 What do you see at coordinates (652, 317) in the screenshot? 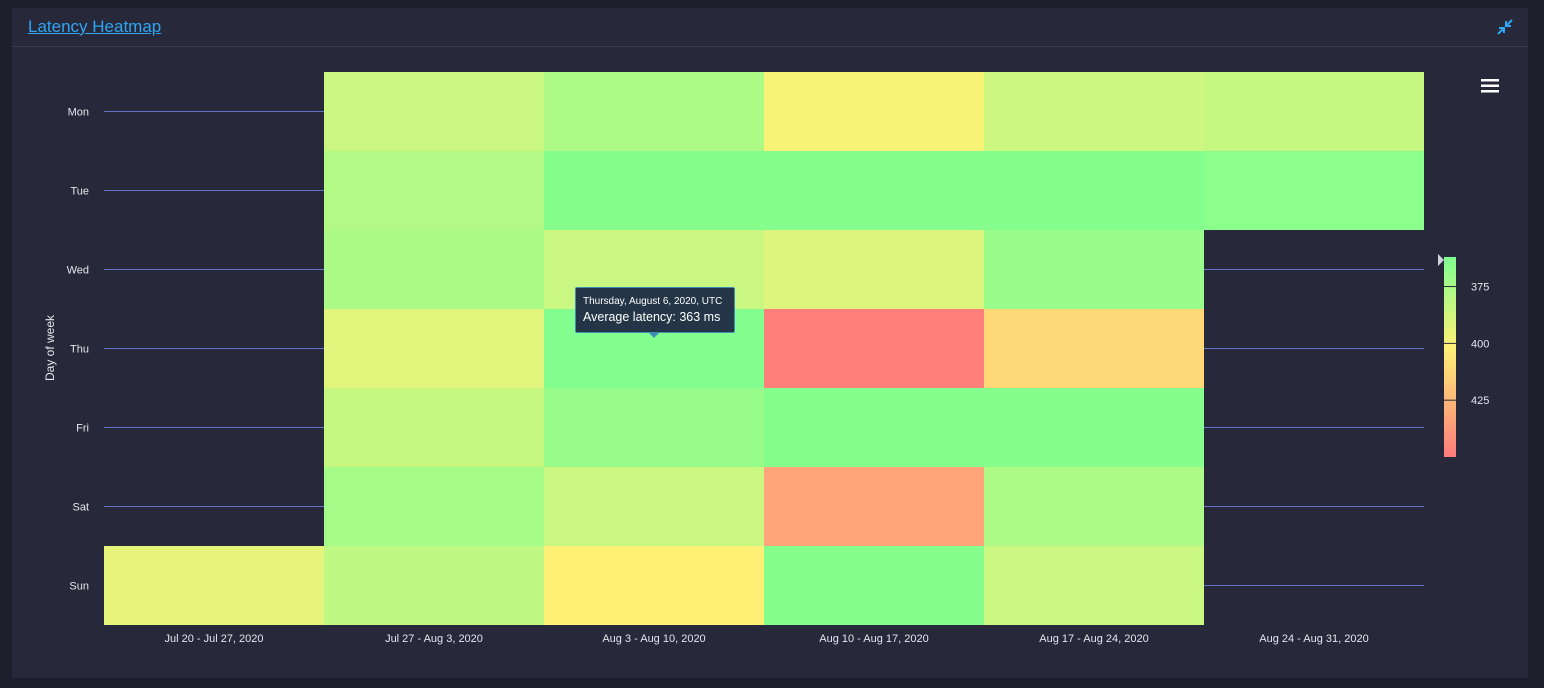
I see `tooltip-value: Average latency: 363 ms` at bounding box center [652, 317].